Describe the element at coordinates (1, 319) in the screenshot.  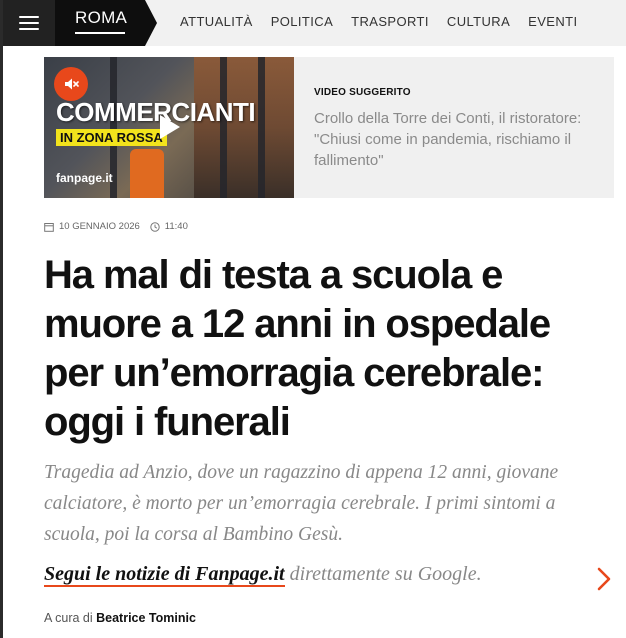
I see `page-left-rule` at that location.